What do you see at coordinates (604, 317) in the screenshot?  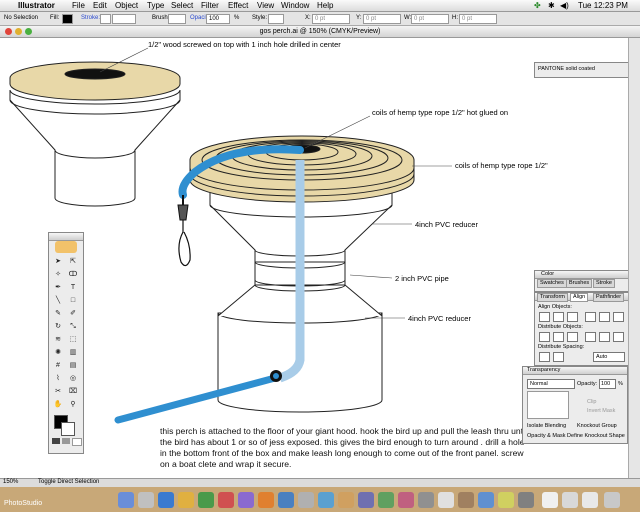 I see `align-vcenter-icon` at bounding box center [604, 317].